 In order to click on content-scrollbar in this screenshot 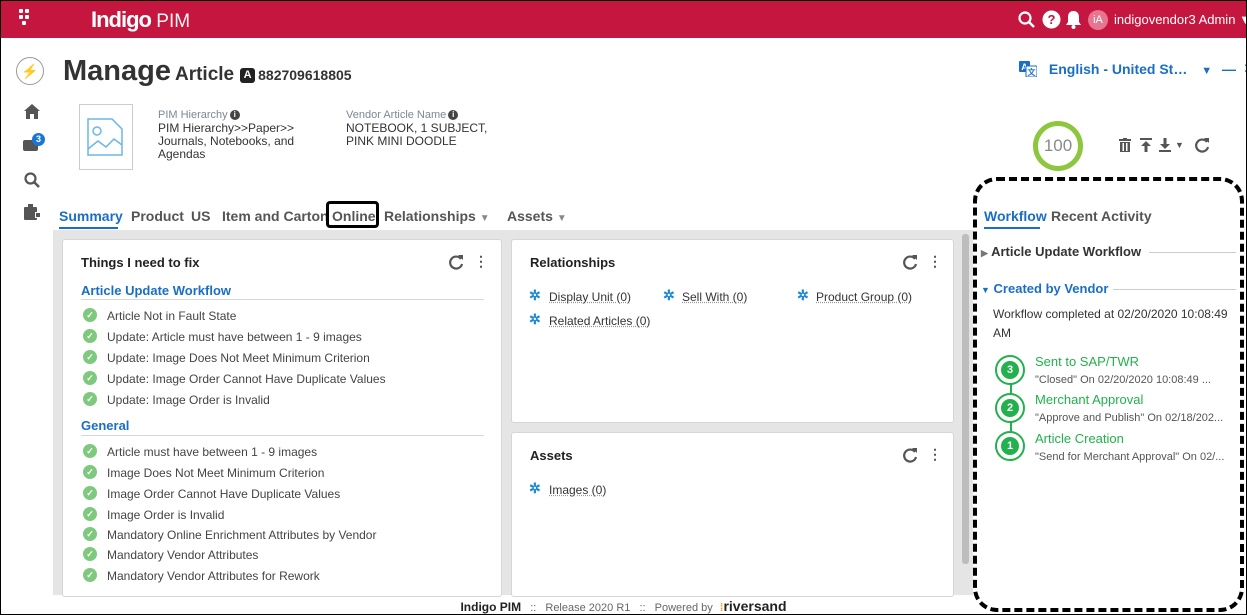, I will do `click(965, 399)`.